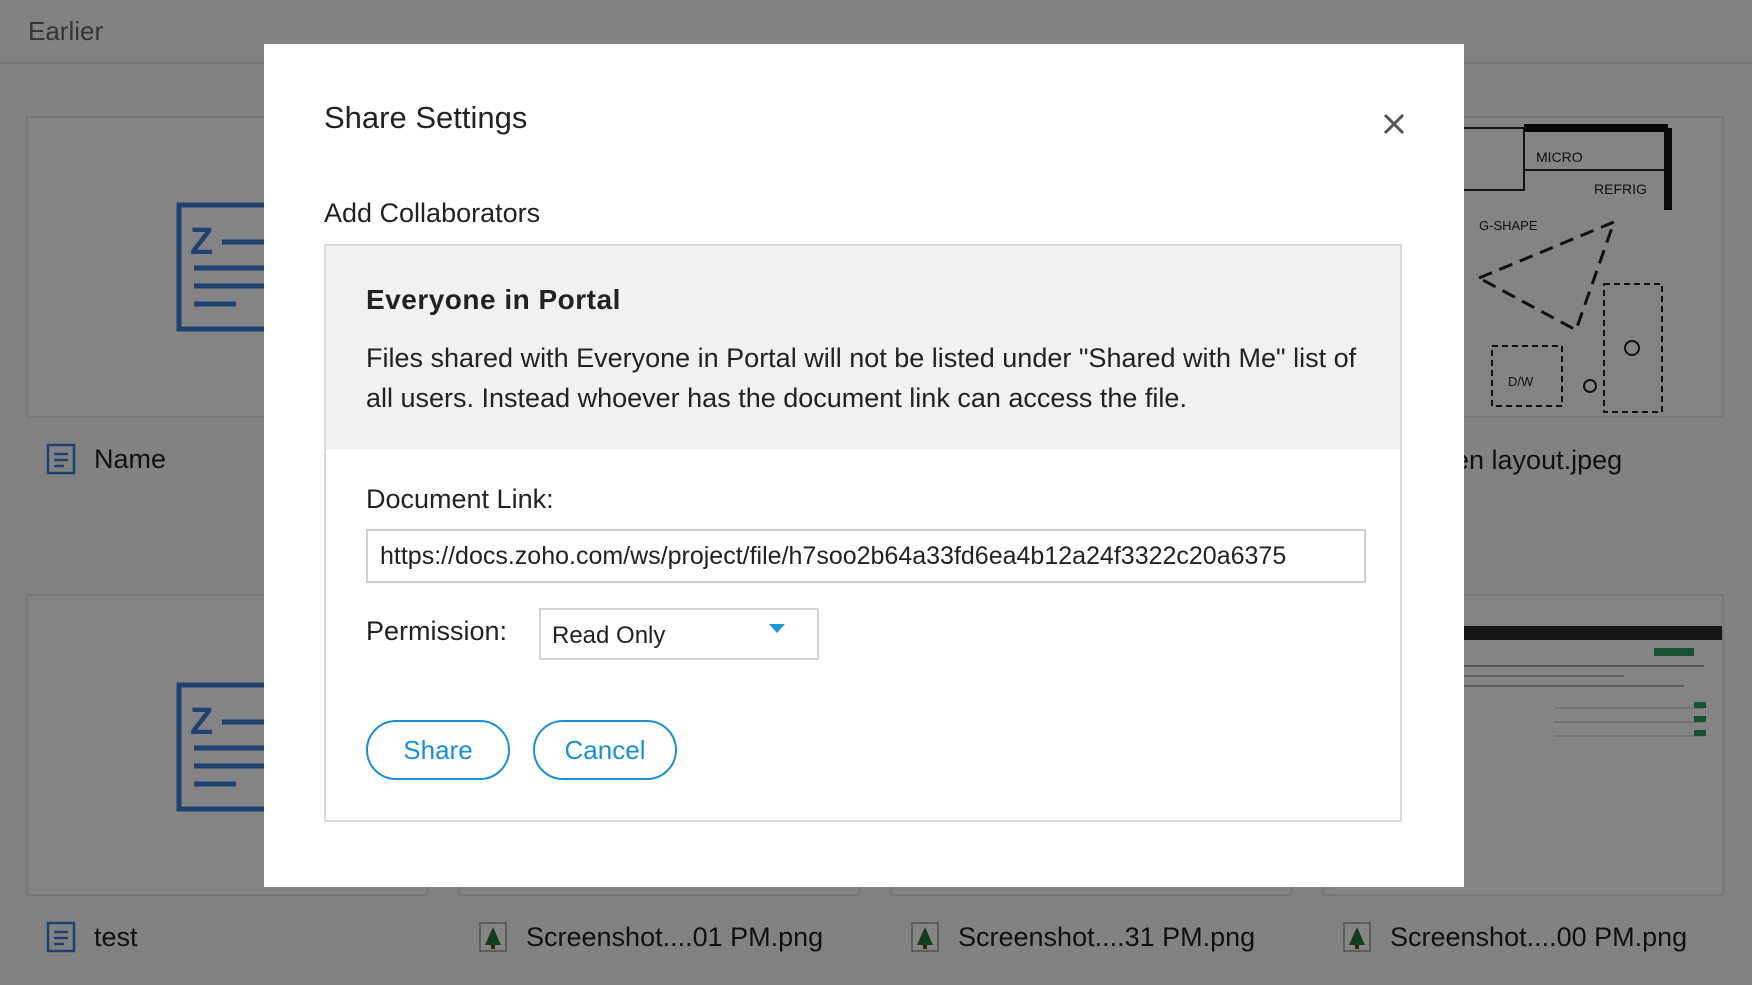 Image resolution: width=1752 pixels, height=985 pixels. Describe the element at coordinates (426, 117) in the screenshot. I see `dialog-title: Share Settings` at that location.